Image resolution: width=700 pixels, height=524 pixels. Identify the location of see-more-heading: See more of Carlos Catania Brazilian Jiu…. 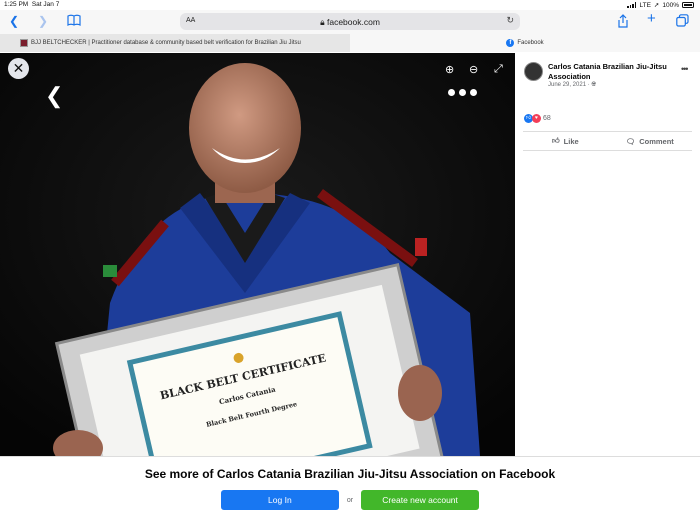
(350, 474).